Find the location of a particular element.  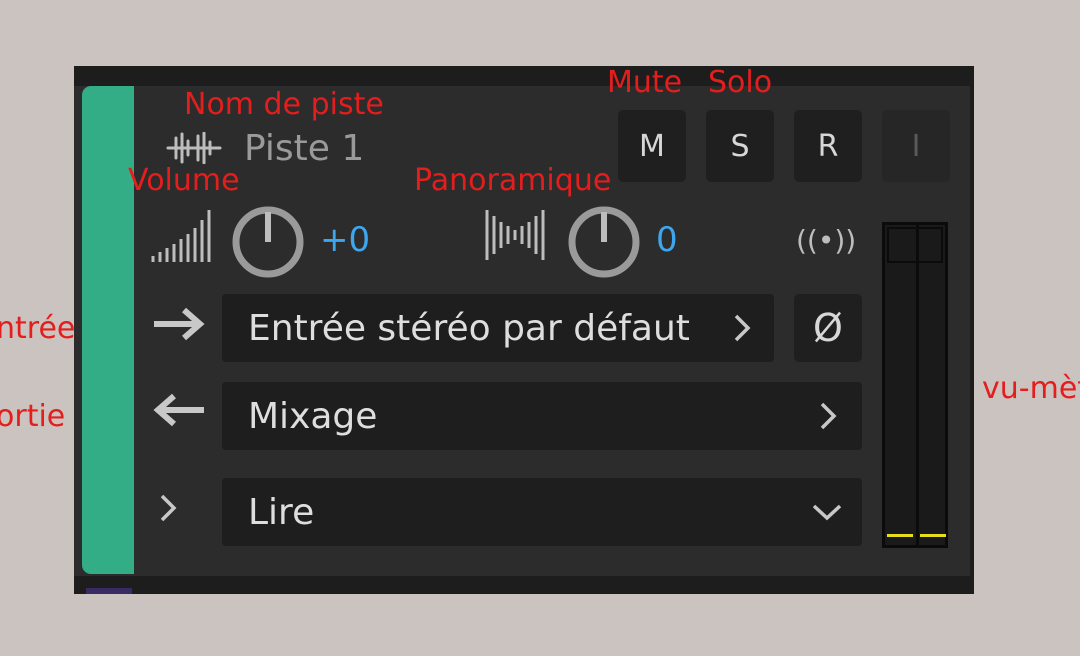

automation-mode-label: Lire is located at coordinates (281, 512).